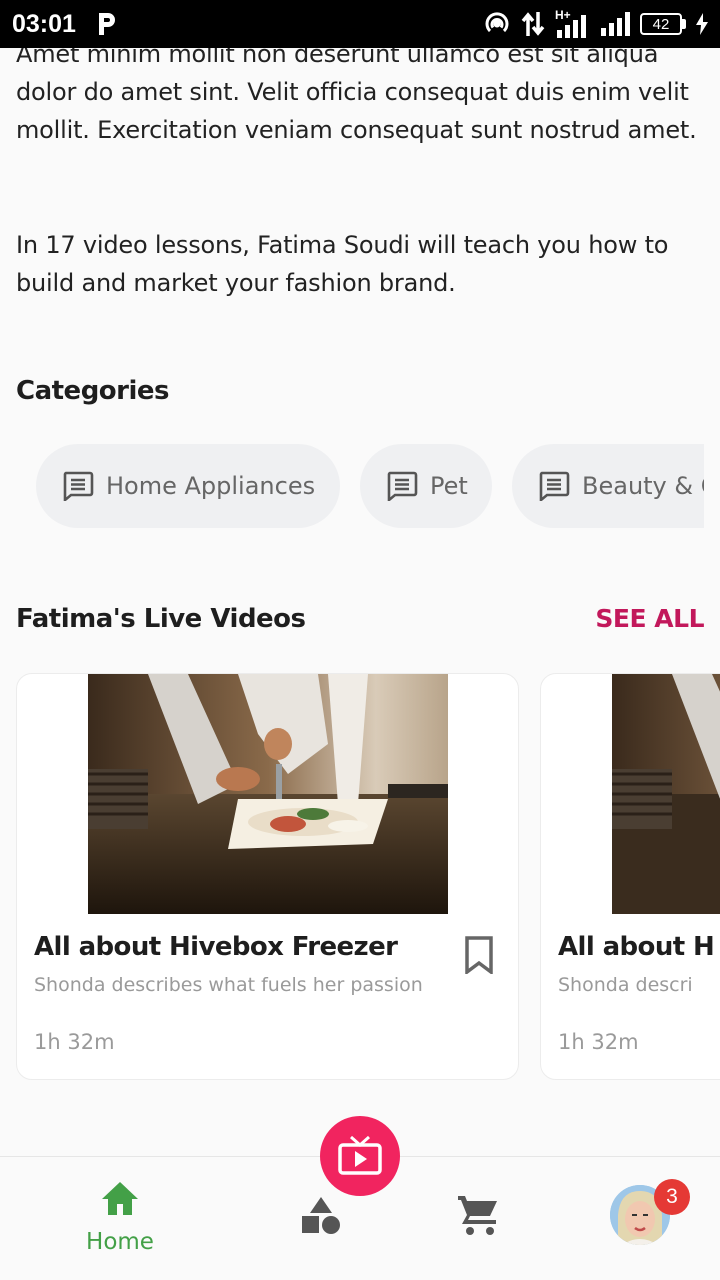 The width and height of the screenshot is (720, 1280). What do you see at coordinates (615, 24) in the screenshot?
I see `signal-icon` at bounding box center [615, 24].